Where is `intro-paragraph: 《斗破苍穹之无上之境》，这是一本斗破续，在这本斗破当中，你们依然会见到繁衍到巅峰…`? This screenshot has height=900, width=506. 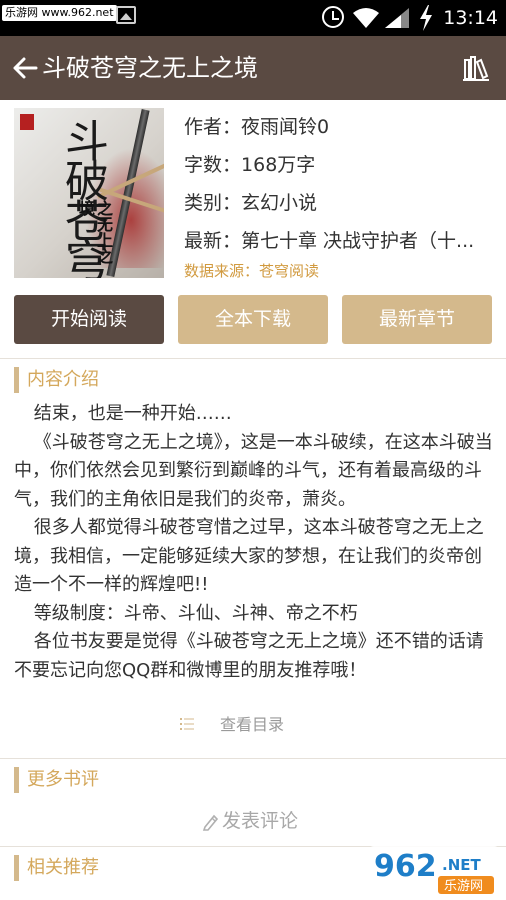
intro-paragraph: 《斗破苍穹之无上之境》，这是一本斗破续，在这本斗破当中，你们依然会见到繁衍到巅峰… is located at coordinates (253, 470).